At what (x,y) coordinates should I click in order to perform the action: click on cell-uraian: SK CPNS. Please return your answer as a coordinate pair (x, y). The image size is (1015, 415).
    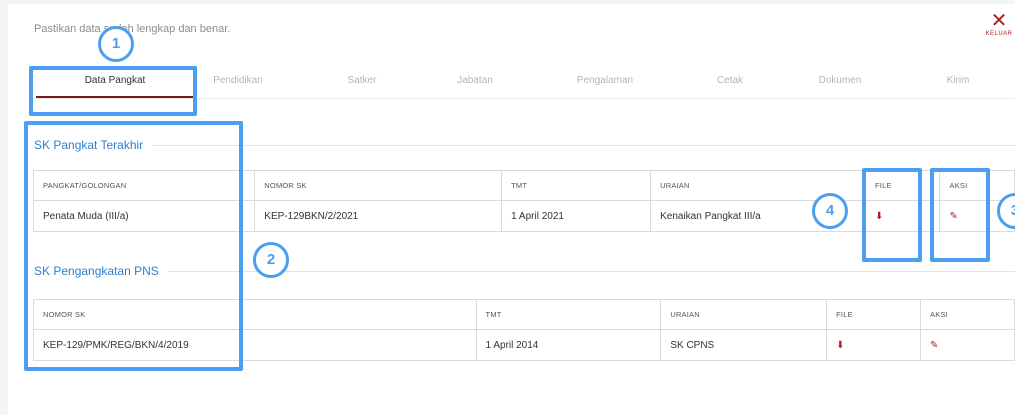
    Looking at the image, I should click on (744, 345).